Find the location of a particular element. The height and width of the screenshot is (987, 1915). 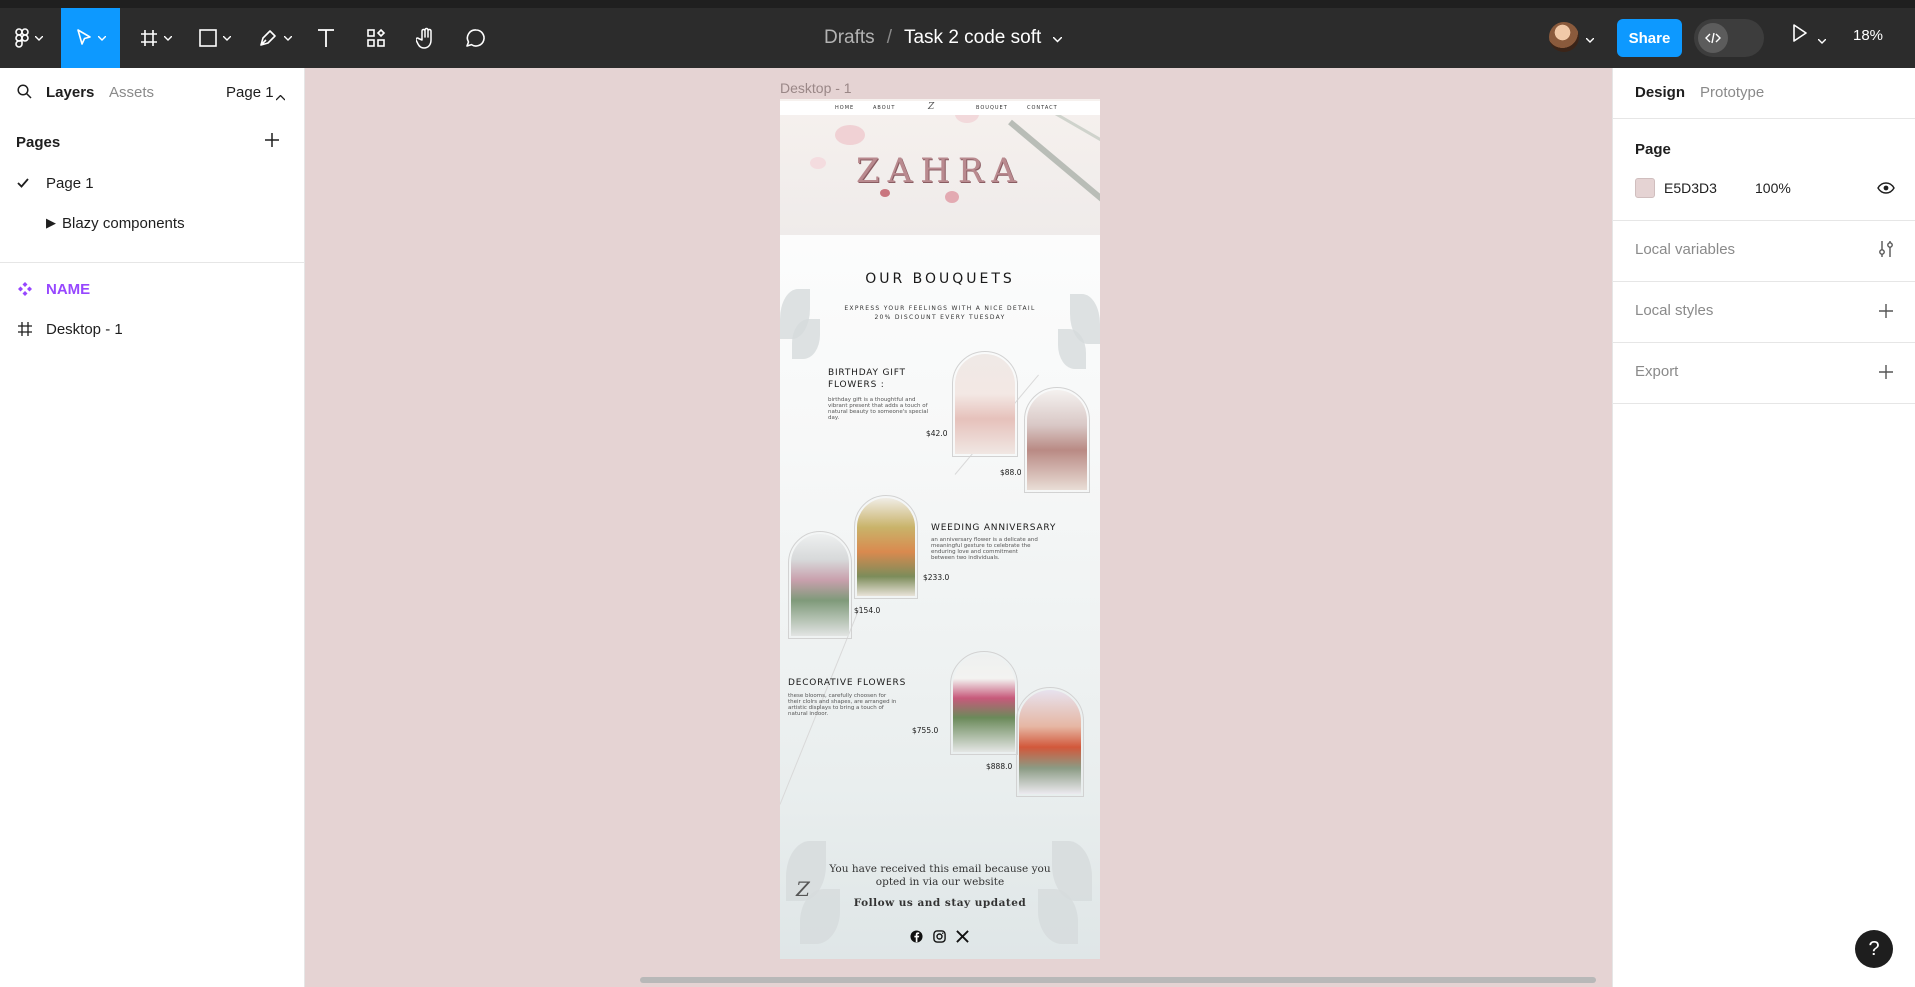

nav-bouquet: BOUQUET is located at coordinates (992, 108).